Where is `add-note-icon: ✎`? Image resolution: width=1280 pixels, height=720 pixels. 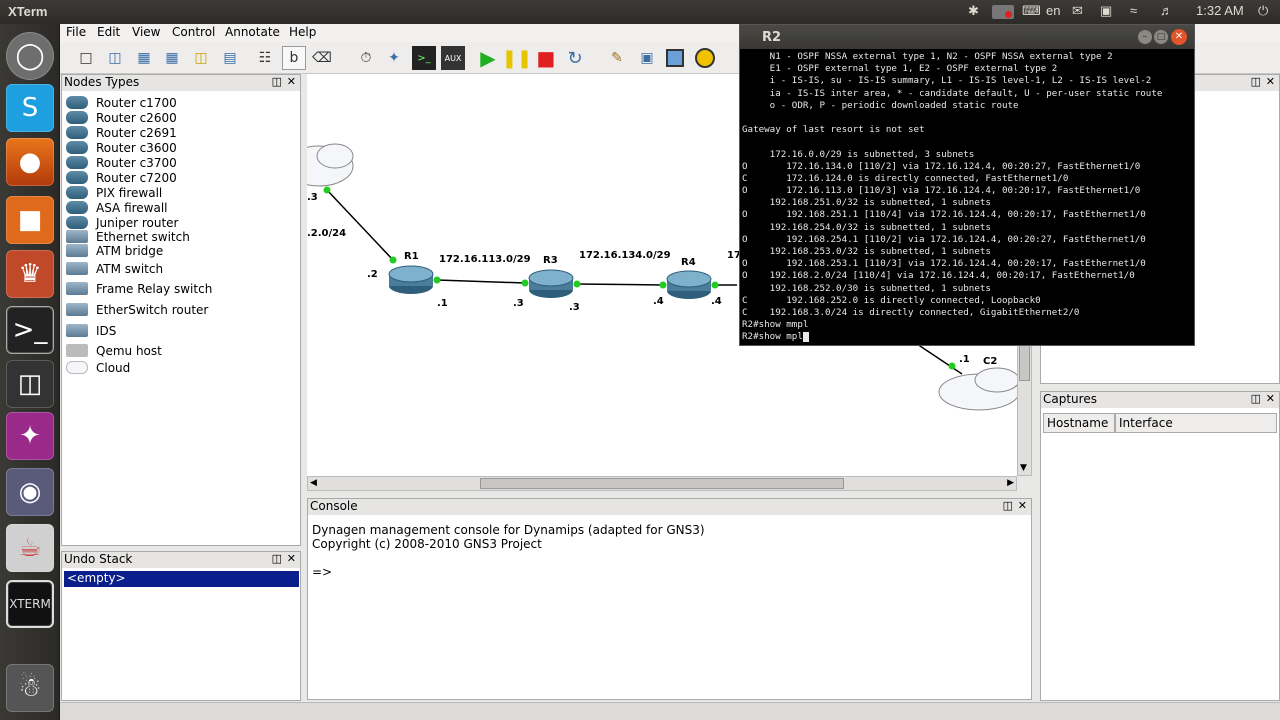
add-note-icon: ✎ is located at coordinates (617, 58).